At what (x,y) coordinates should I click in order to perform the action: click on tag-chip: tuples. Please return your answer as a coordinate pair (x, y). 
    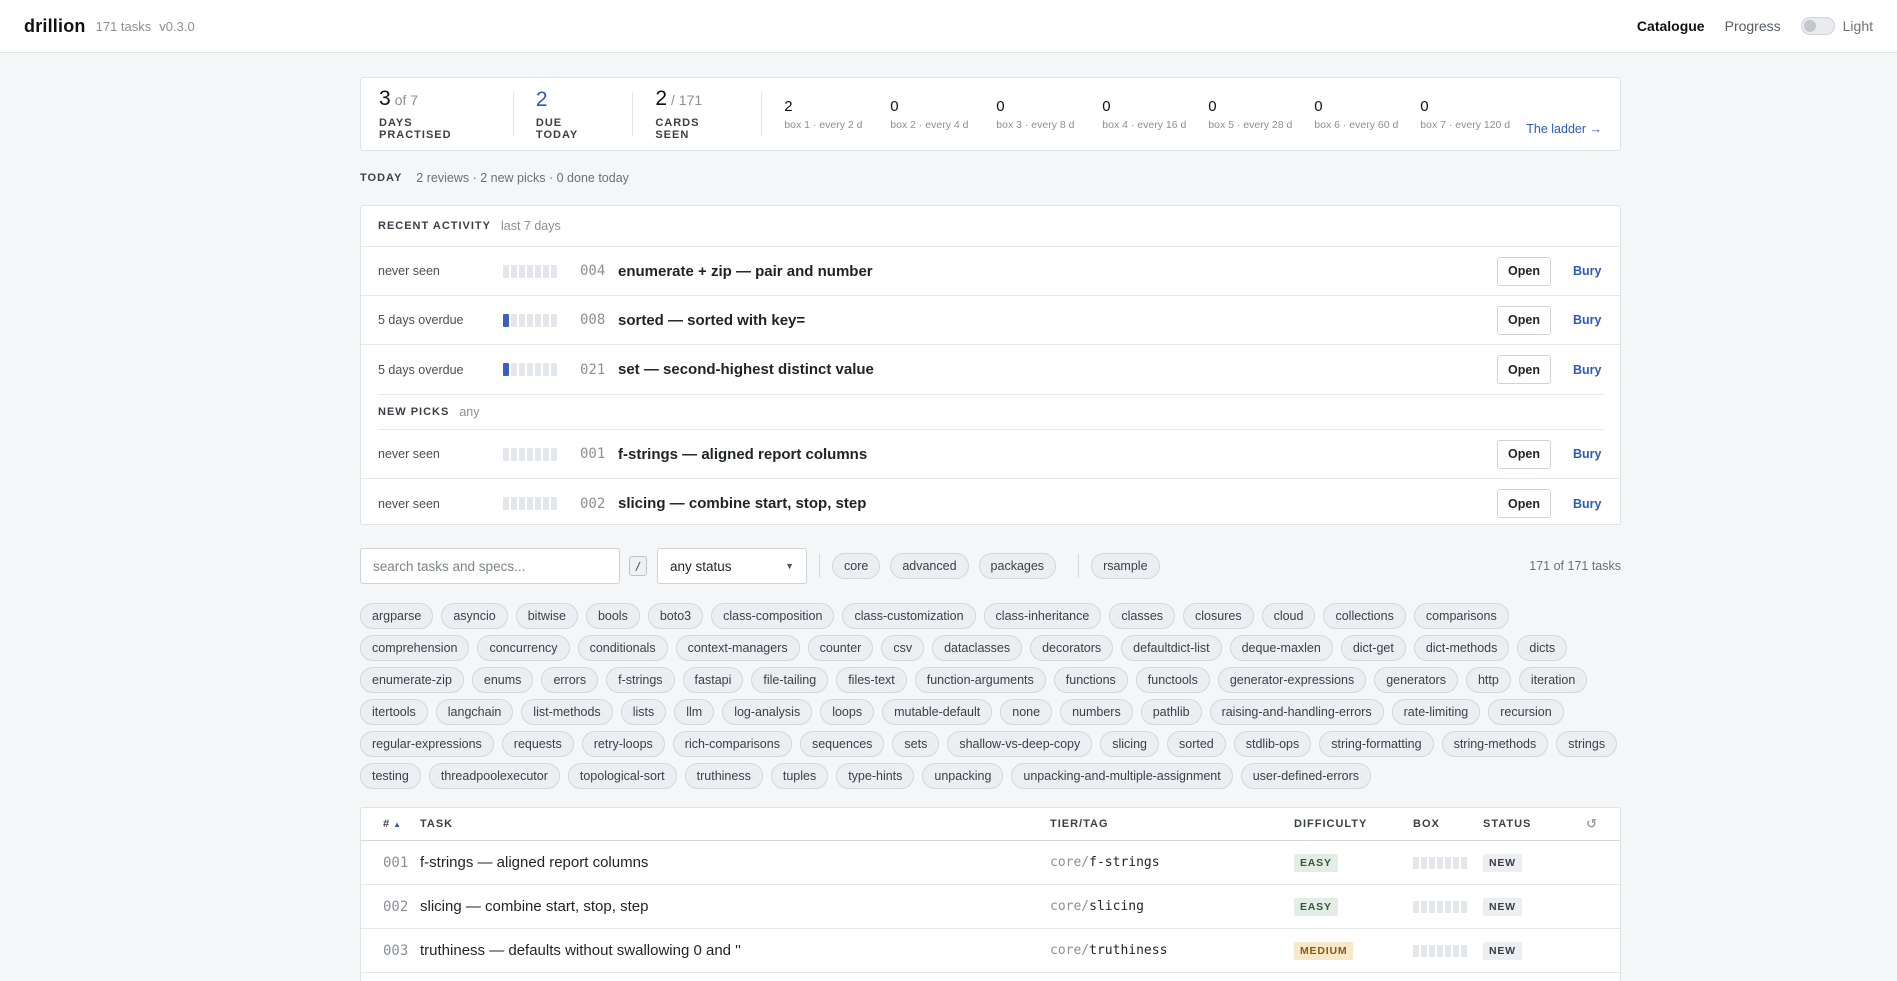
    Looking at the image, I should click on (799, 776).